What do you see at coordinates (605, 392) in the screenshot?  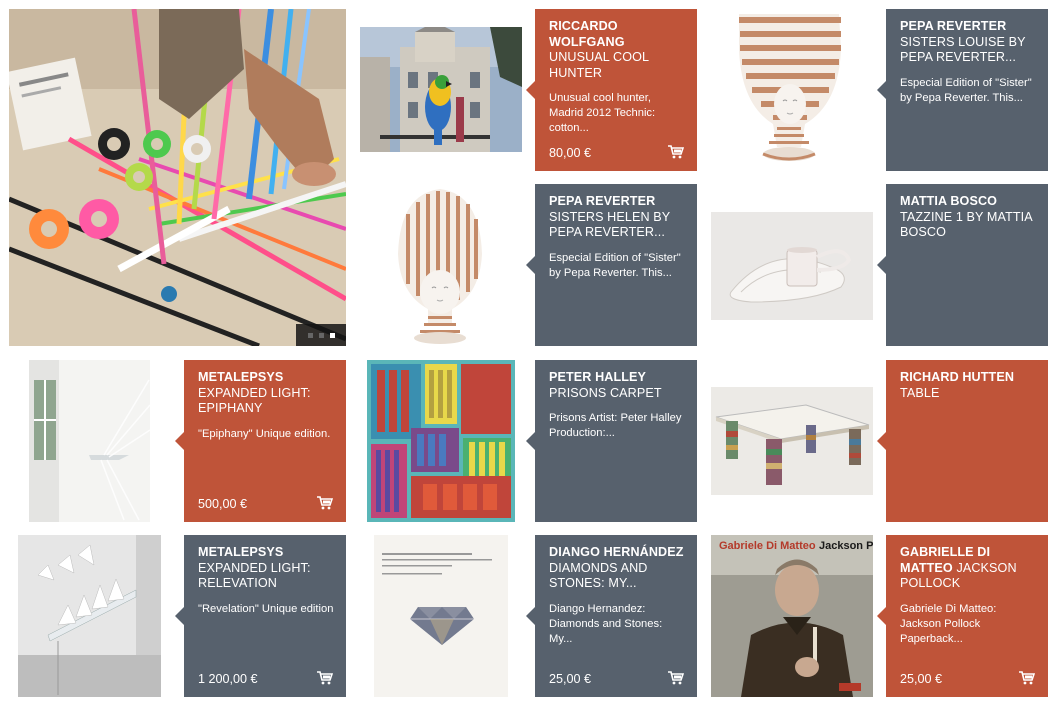 I see `product-artwork-name: PRISONS CARPET` at bounding box center [605, 392].